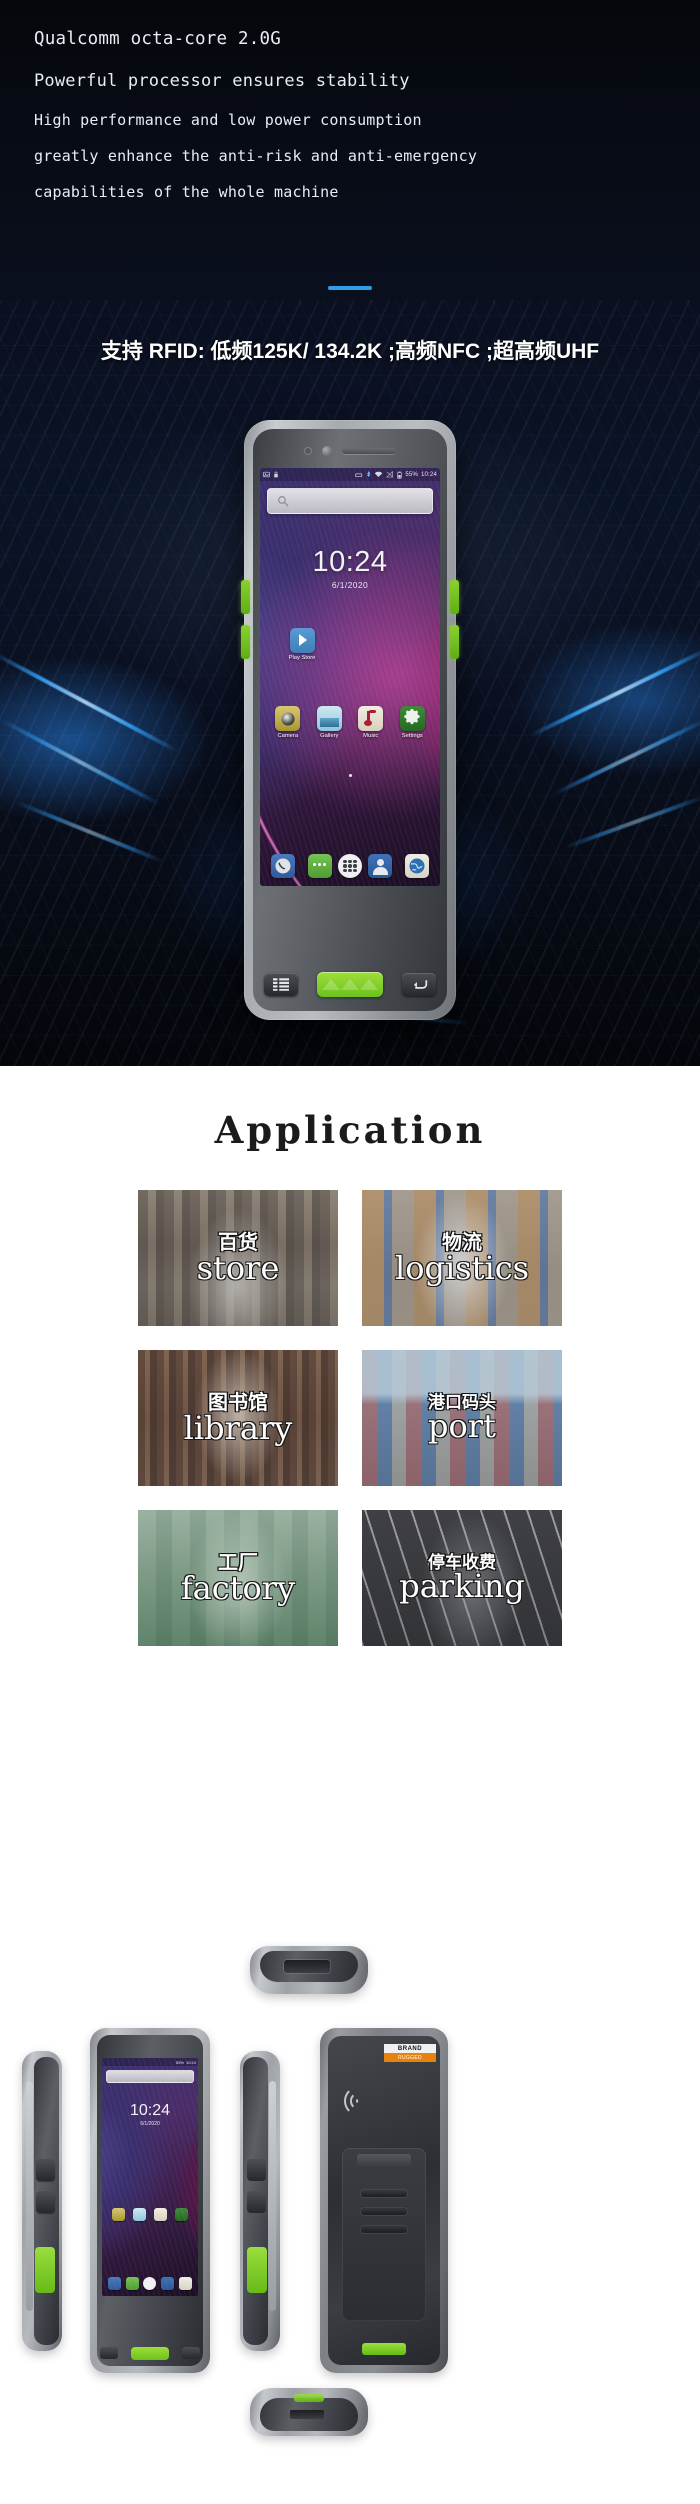  Describe the element at coordinates (302, 658) in the screenshot. I see `home-app-label: Play Store` at that location.